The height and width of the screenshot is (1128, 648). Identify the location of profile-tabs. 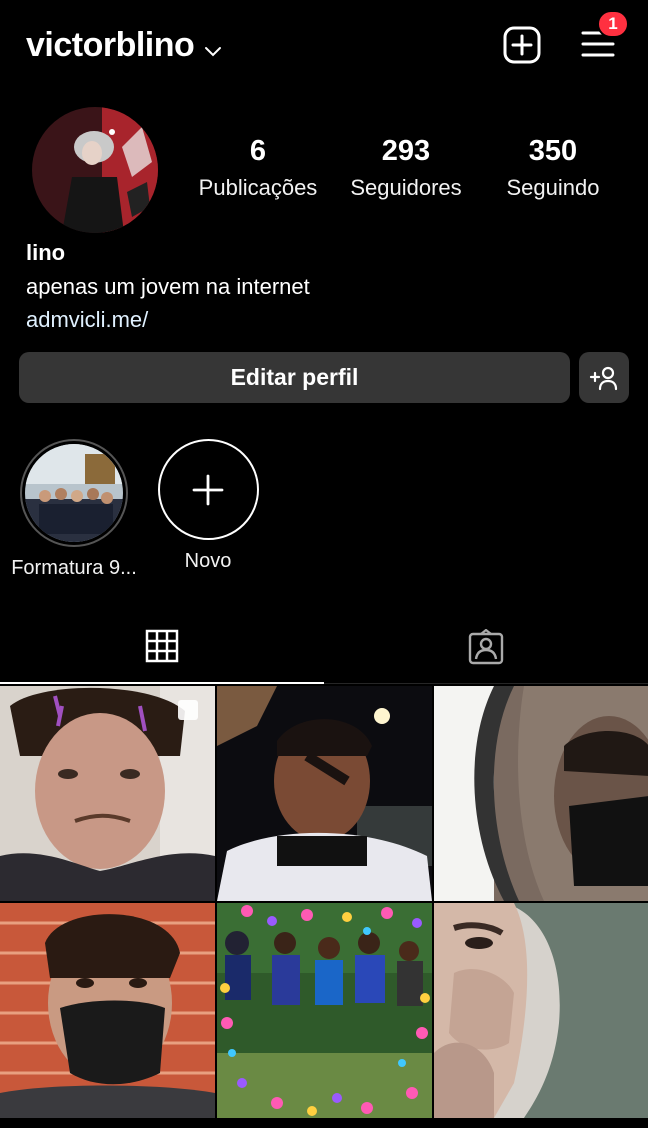
(324, 647).